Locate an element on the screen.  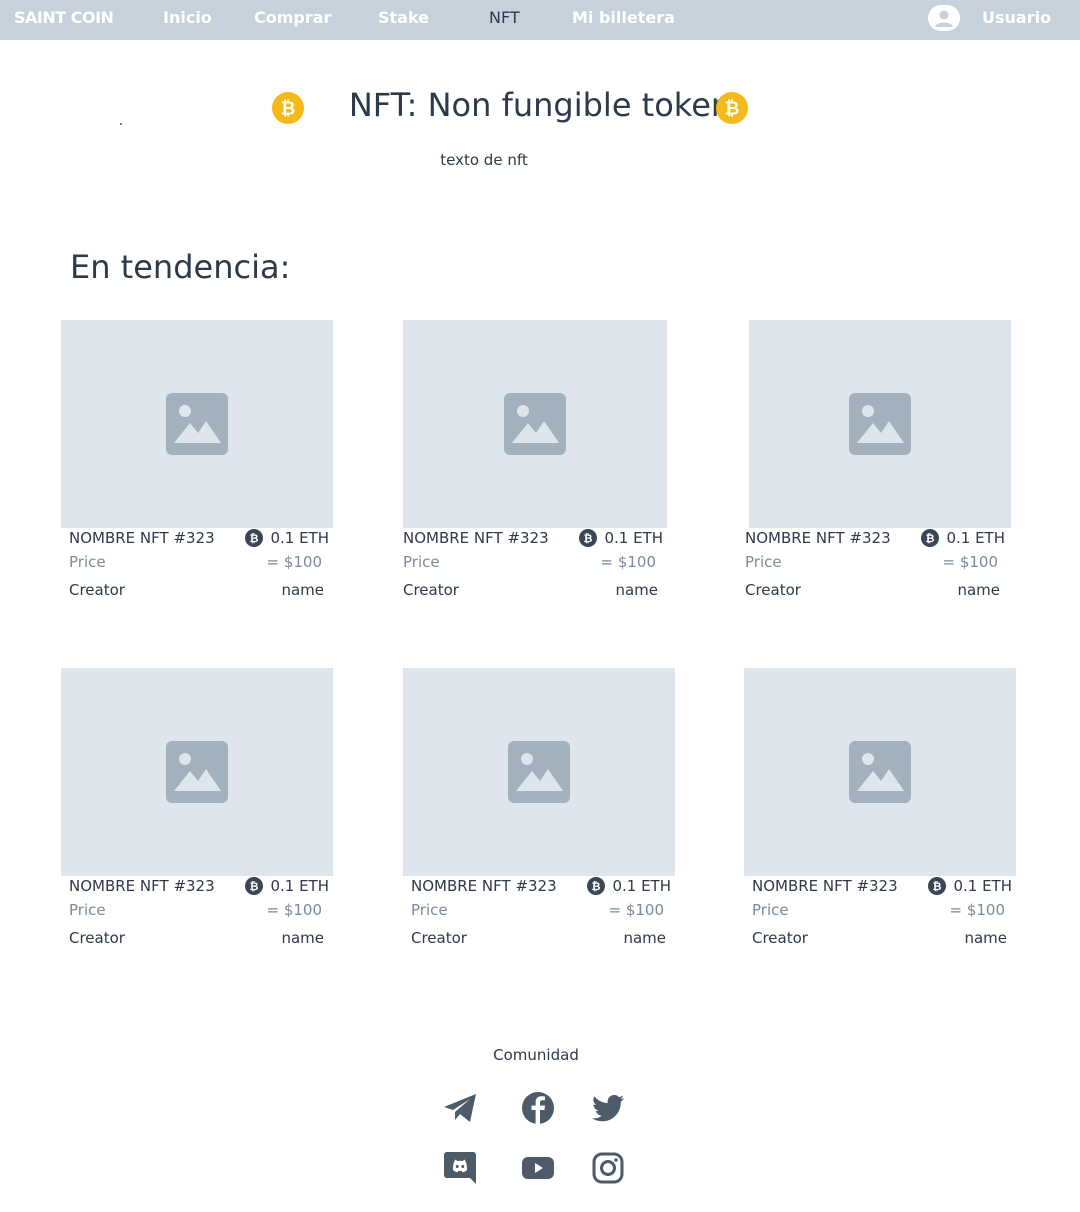
telegram-icon is located at coordinates (460, 1108).